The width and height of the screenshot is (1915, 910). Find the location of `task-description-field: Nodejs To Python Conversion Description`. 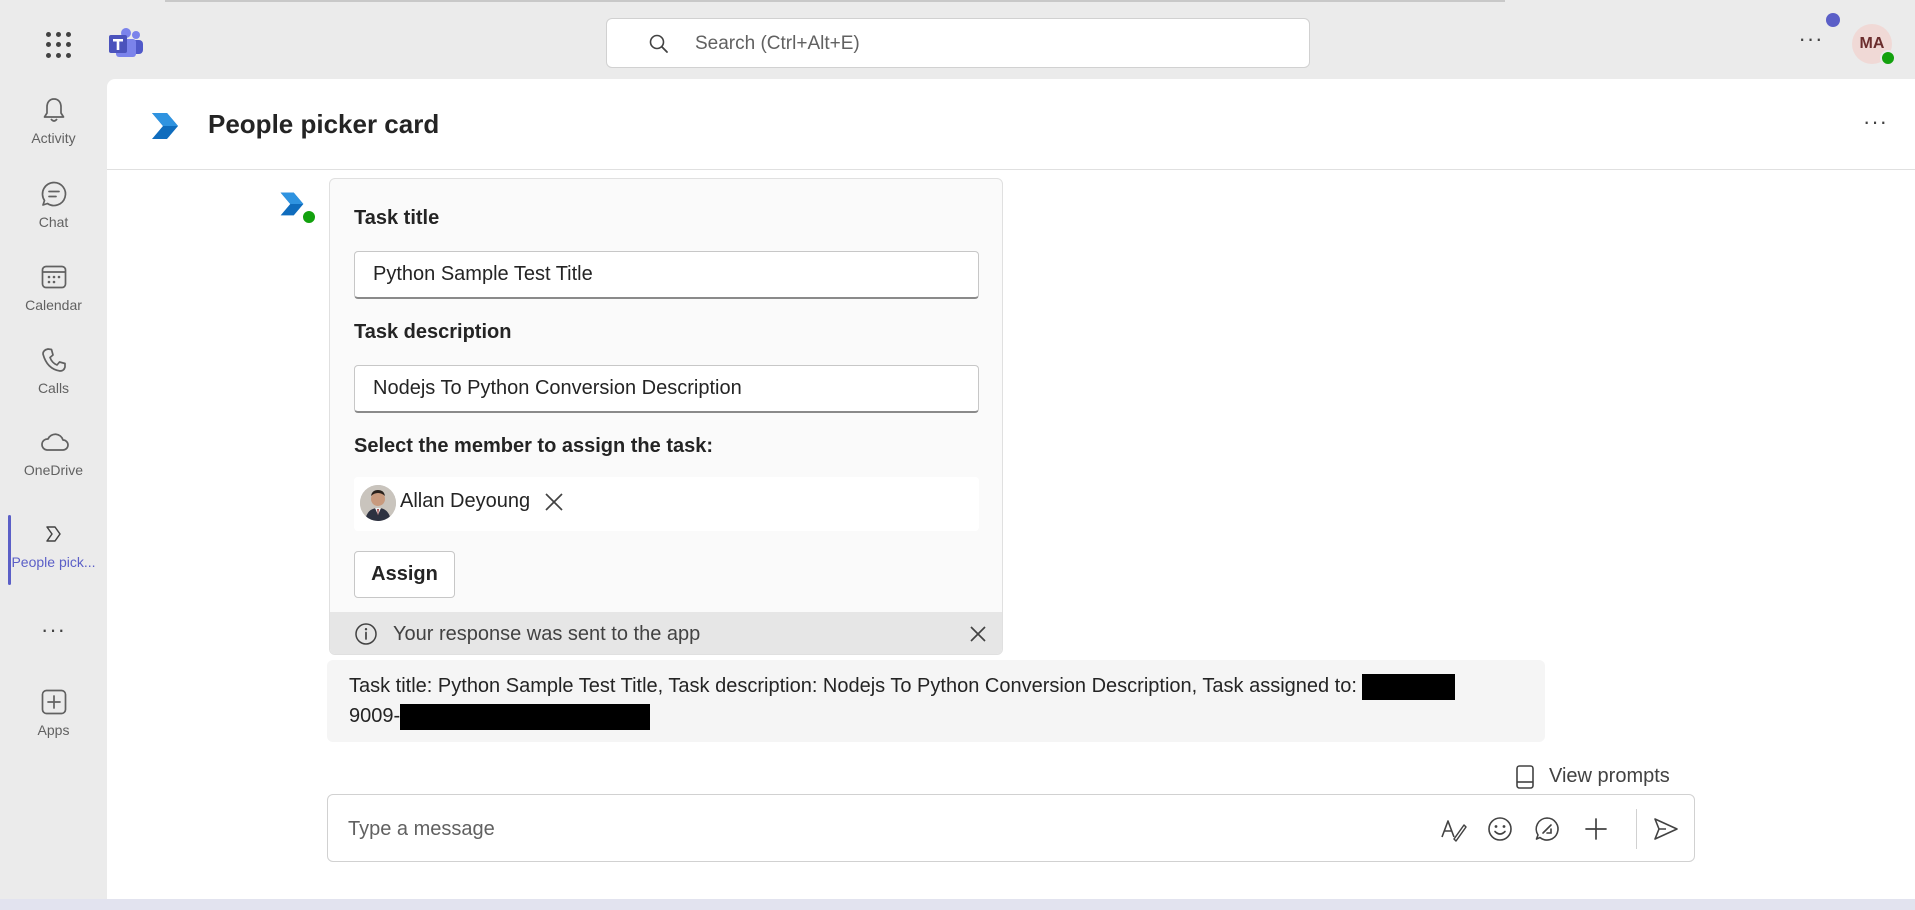

task-description-field: Nodejs To Python Conversion Description is located at coordinates (666, 389).